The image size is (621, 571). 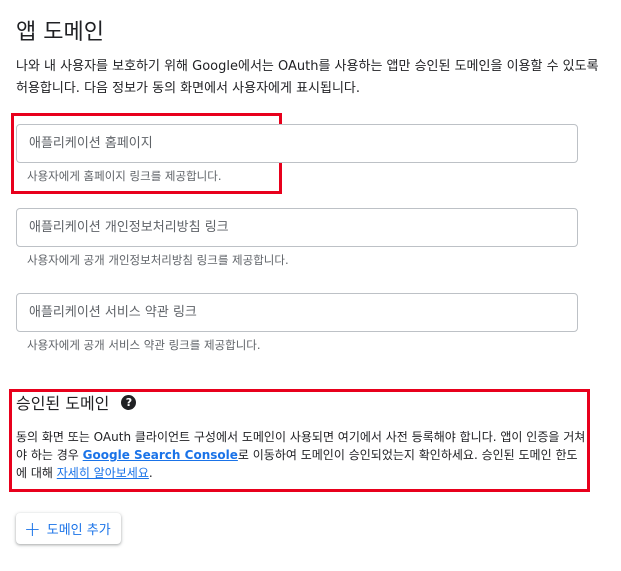 What do you see at coordinates (129, 402) in the screenshot?
I see `help-circle-icon: ?` at bounding box center [129, 402].